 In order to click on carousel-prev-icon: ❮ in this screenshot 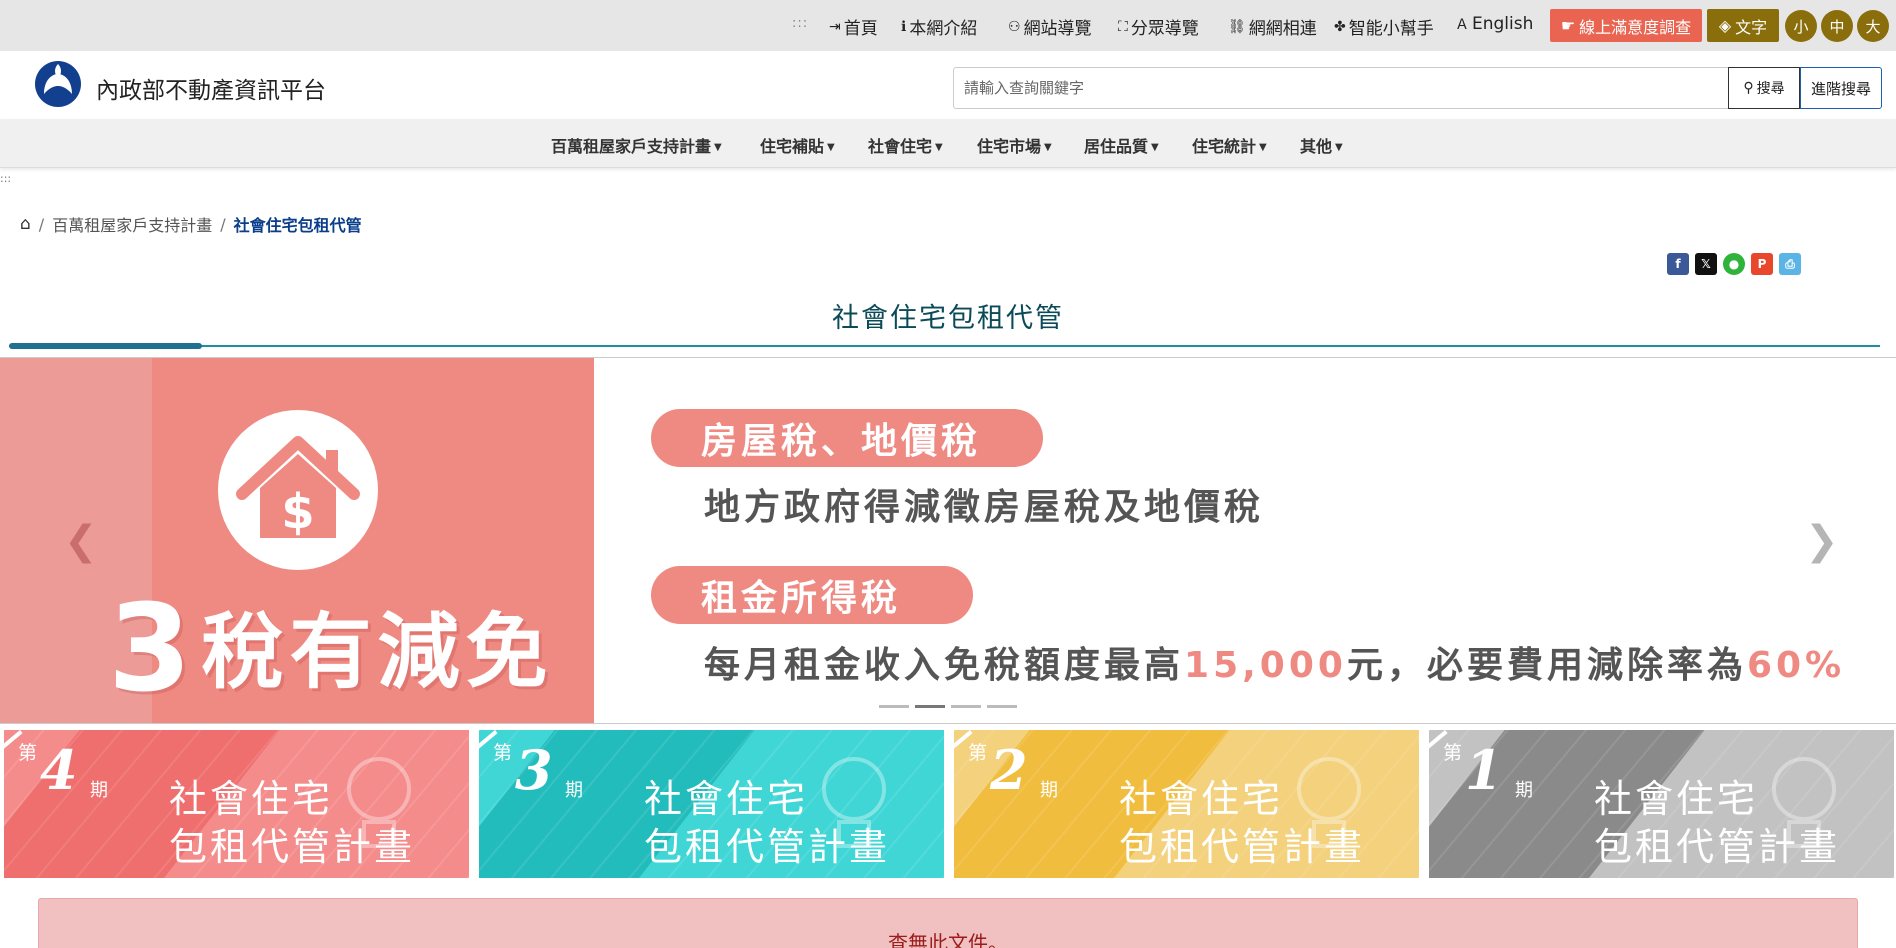, I will do `click(81, 541)`.